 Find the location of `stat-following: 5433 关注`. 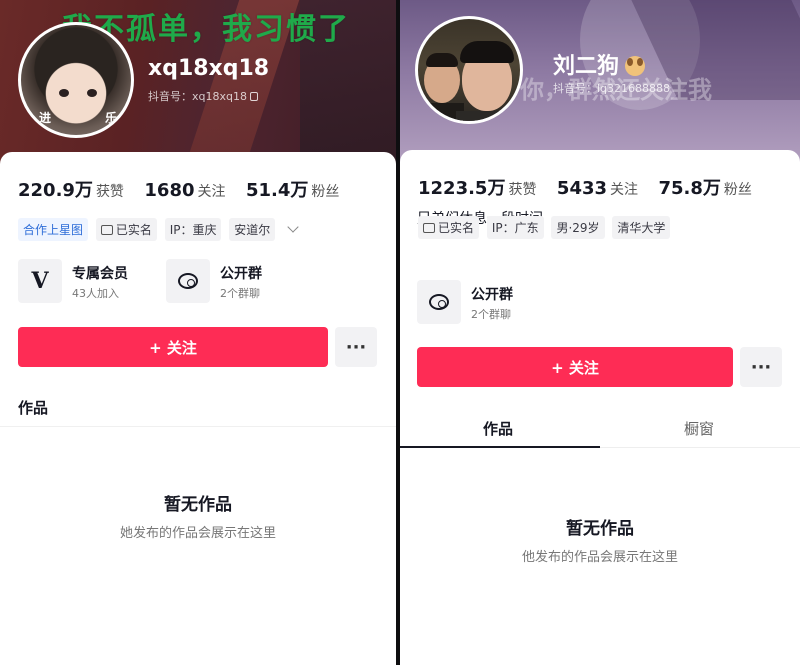

stat-following: 5433 关注 is located at coordinates (597, 188).